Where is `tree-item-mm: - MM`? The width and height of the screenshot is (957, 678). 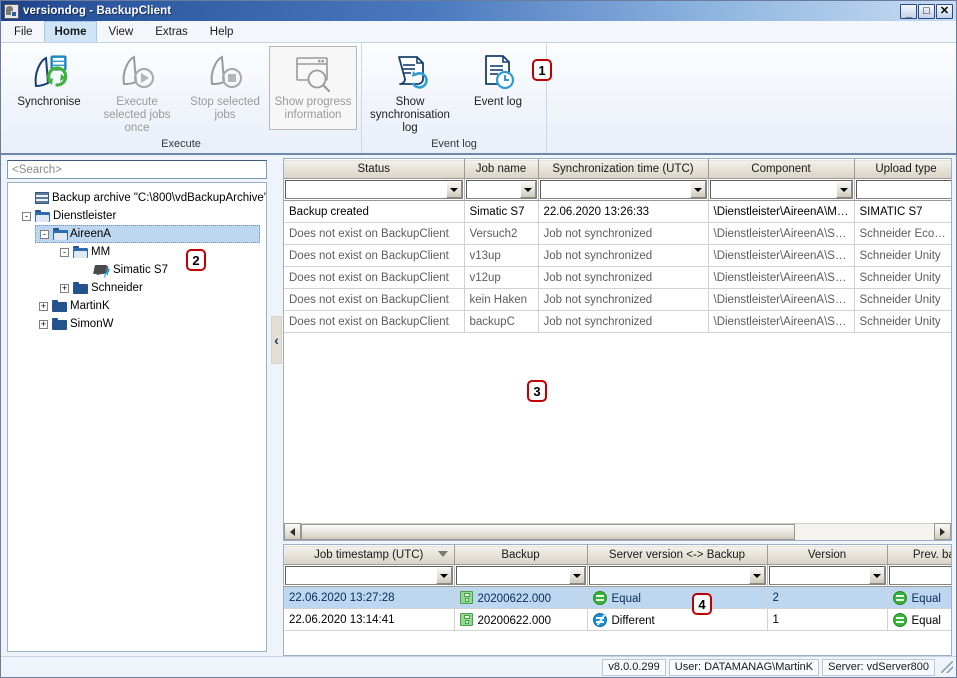
tree-item-mm: - MM is located at coordinates (140, 252).